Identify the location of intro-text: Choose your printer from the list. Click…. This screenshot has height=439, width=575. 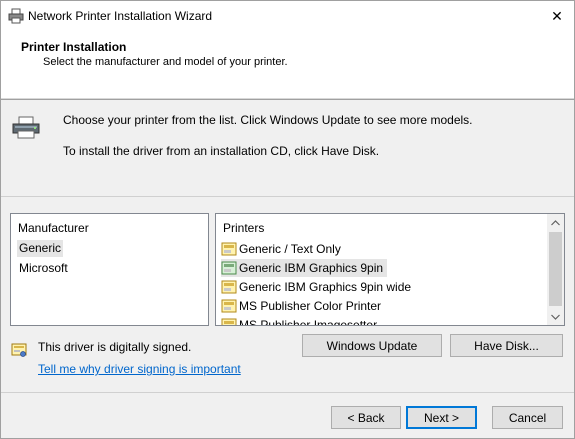
(268, 120).